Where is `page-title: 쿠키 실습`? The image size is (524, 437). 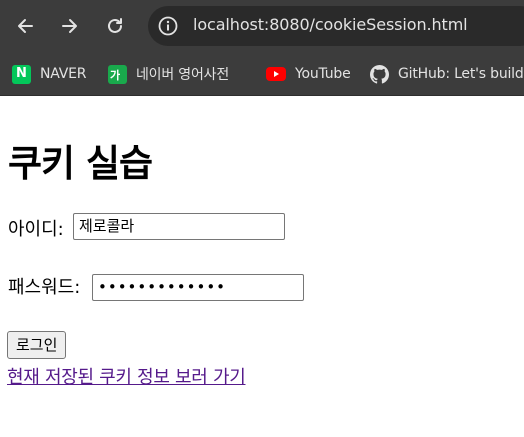 page-title: 쿠키 실습 is located at coordinates (80, 163).